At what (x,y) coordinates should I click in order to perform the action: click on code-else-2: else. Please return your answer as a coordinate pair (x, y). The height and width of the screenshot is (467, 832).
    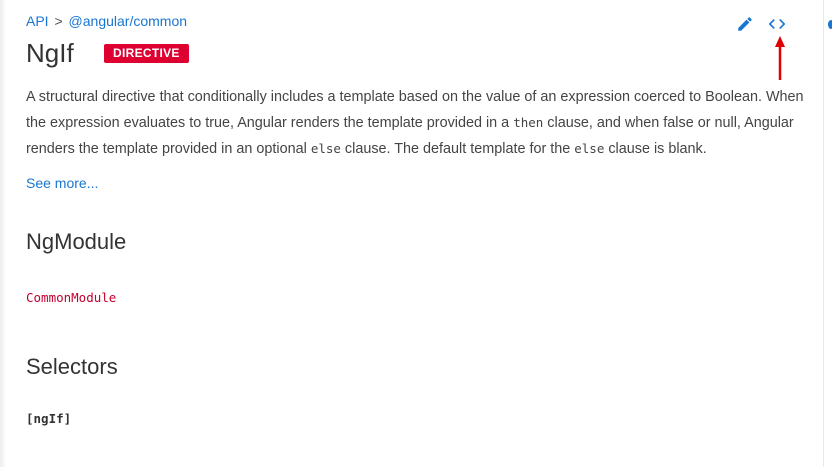
    Looking at the image, I should click on (589, 148).